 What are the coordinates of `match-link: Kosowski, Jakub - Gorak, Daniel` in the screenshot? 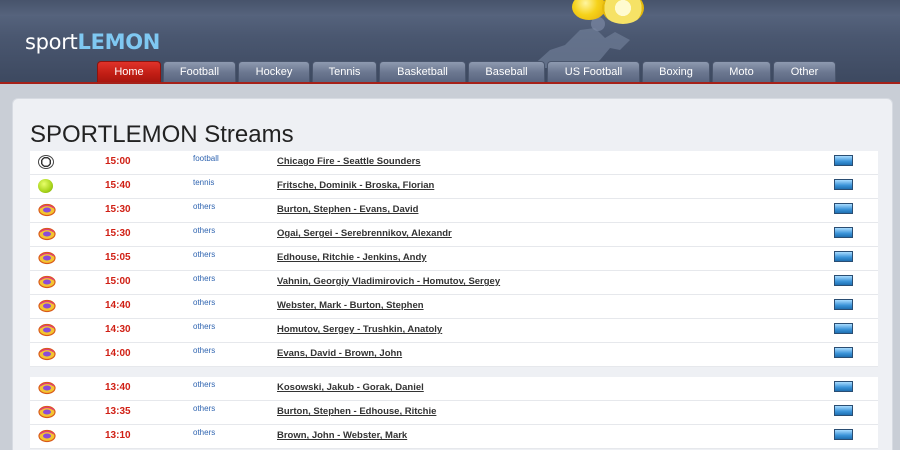 It's located at (350, 387).